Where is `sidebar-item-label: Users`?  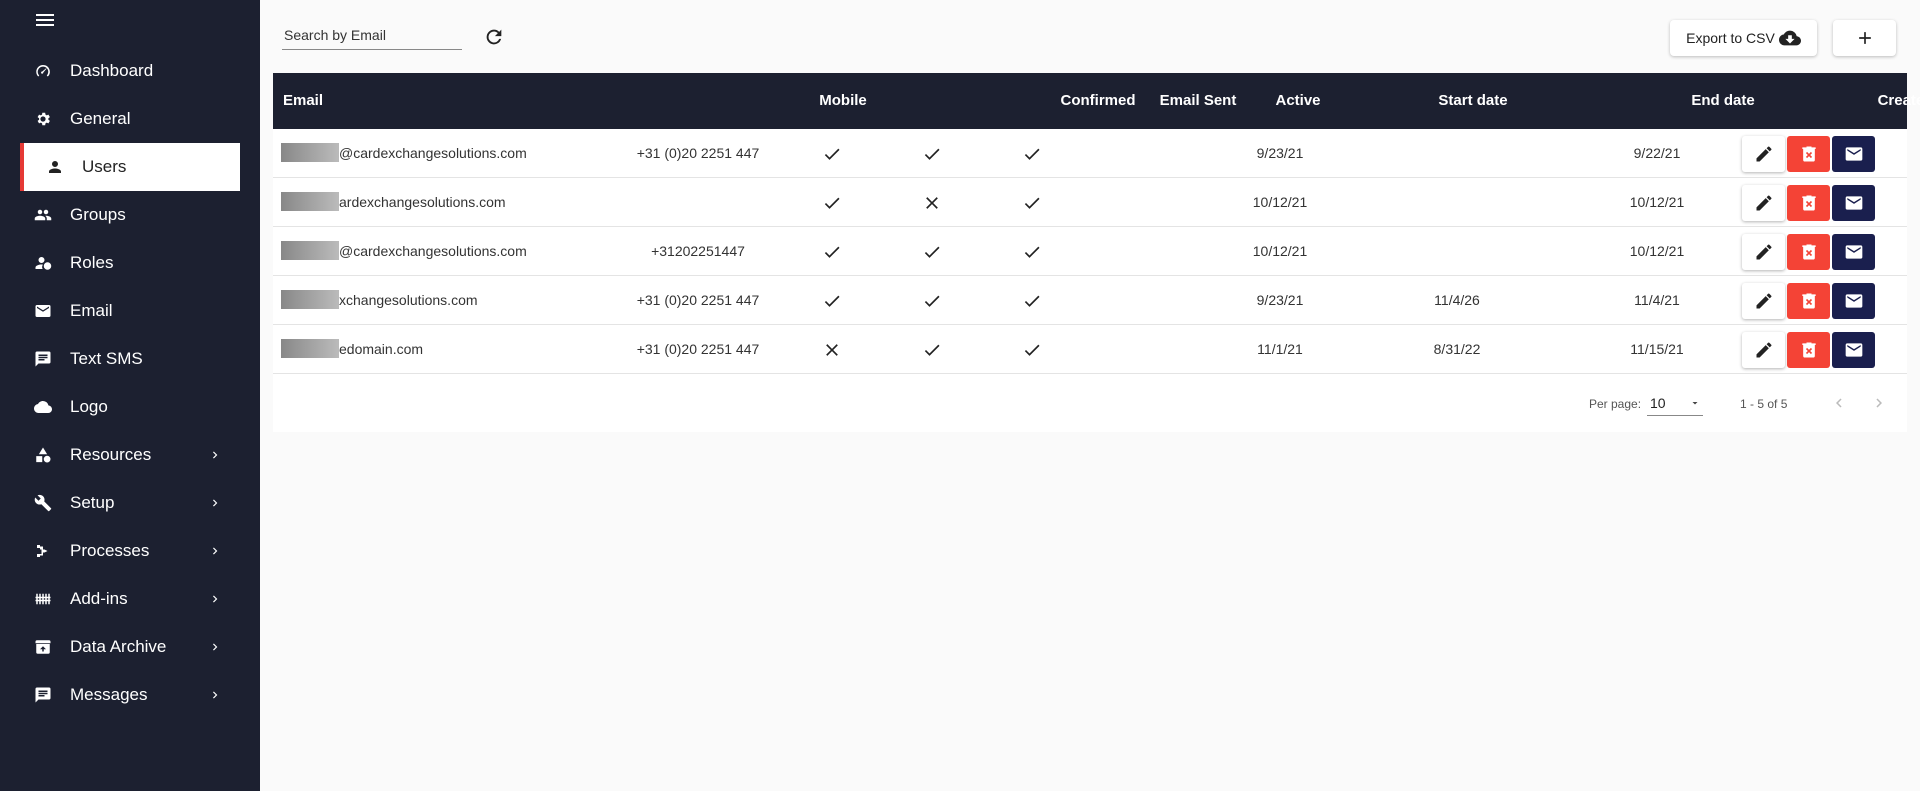
sidebar-item-label: Users is located at coordinates (104, 166).